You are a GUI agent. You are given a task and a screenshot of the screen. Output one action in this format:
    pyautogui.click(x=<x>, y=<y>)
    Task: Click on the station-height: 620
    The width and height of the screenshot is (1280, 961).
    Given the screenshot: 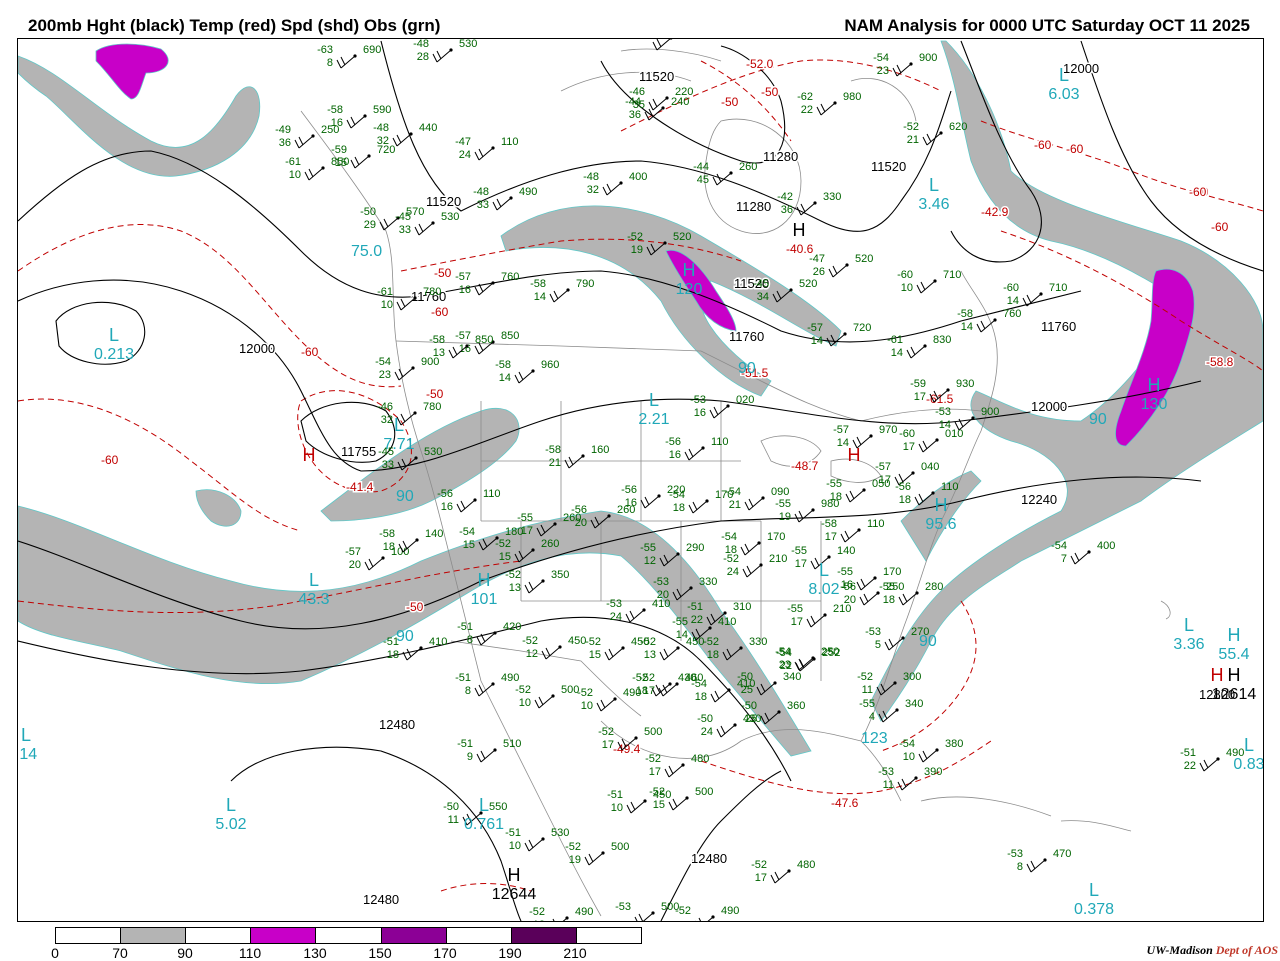 What is the action you would take?
    pyautogui.click(x=958, y=127)
    